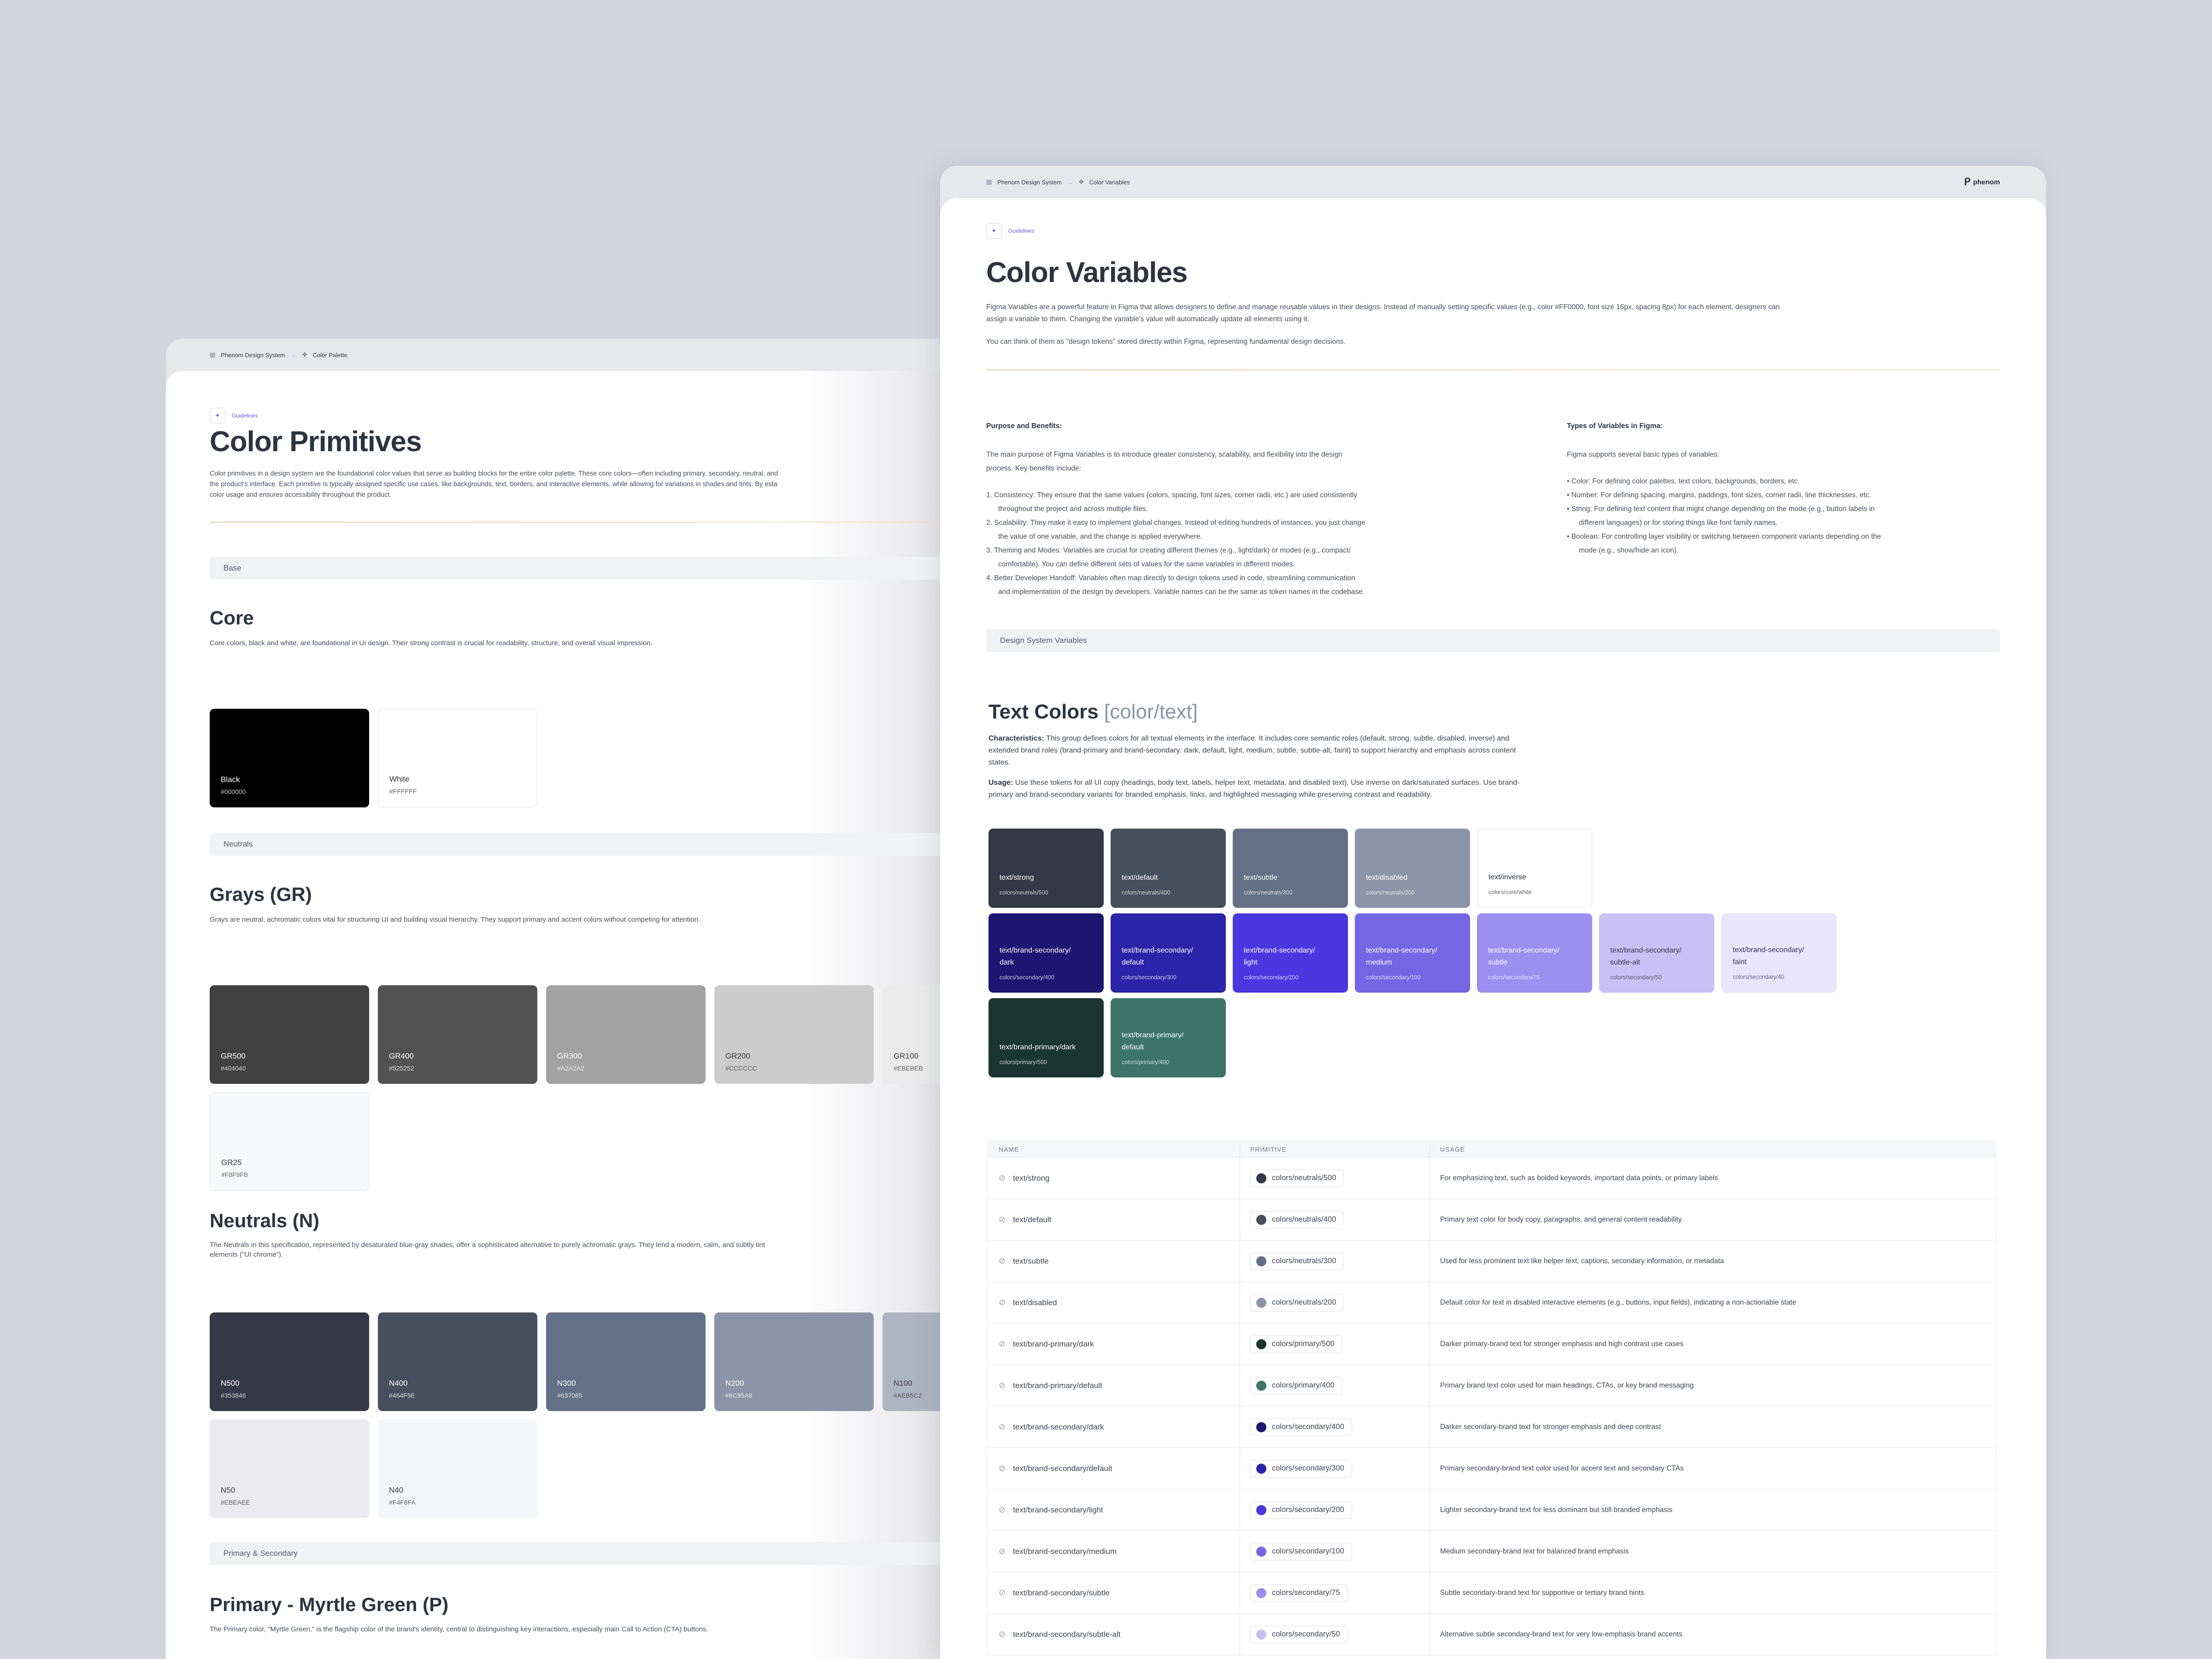 Image resolution: width=2212 pixels, height=1659 pixels. Describe the element at coordinates (457, 1468) in the screenshot. I see `color-swatch: N40 #F4F8FA` at that location.